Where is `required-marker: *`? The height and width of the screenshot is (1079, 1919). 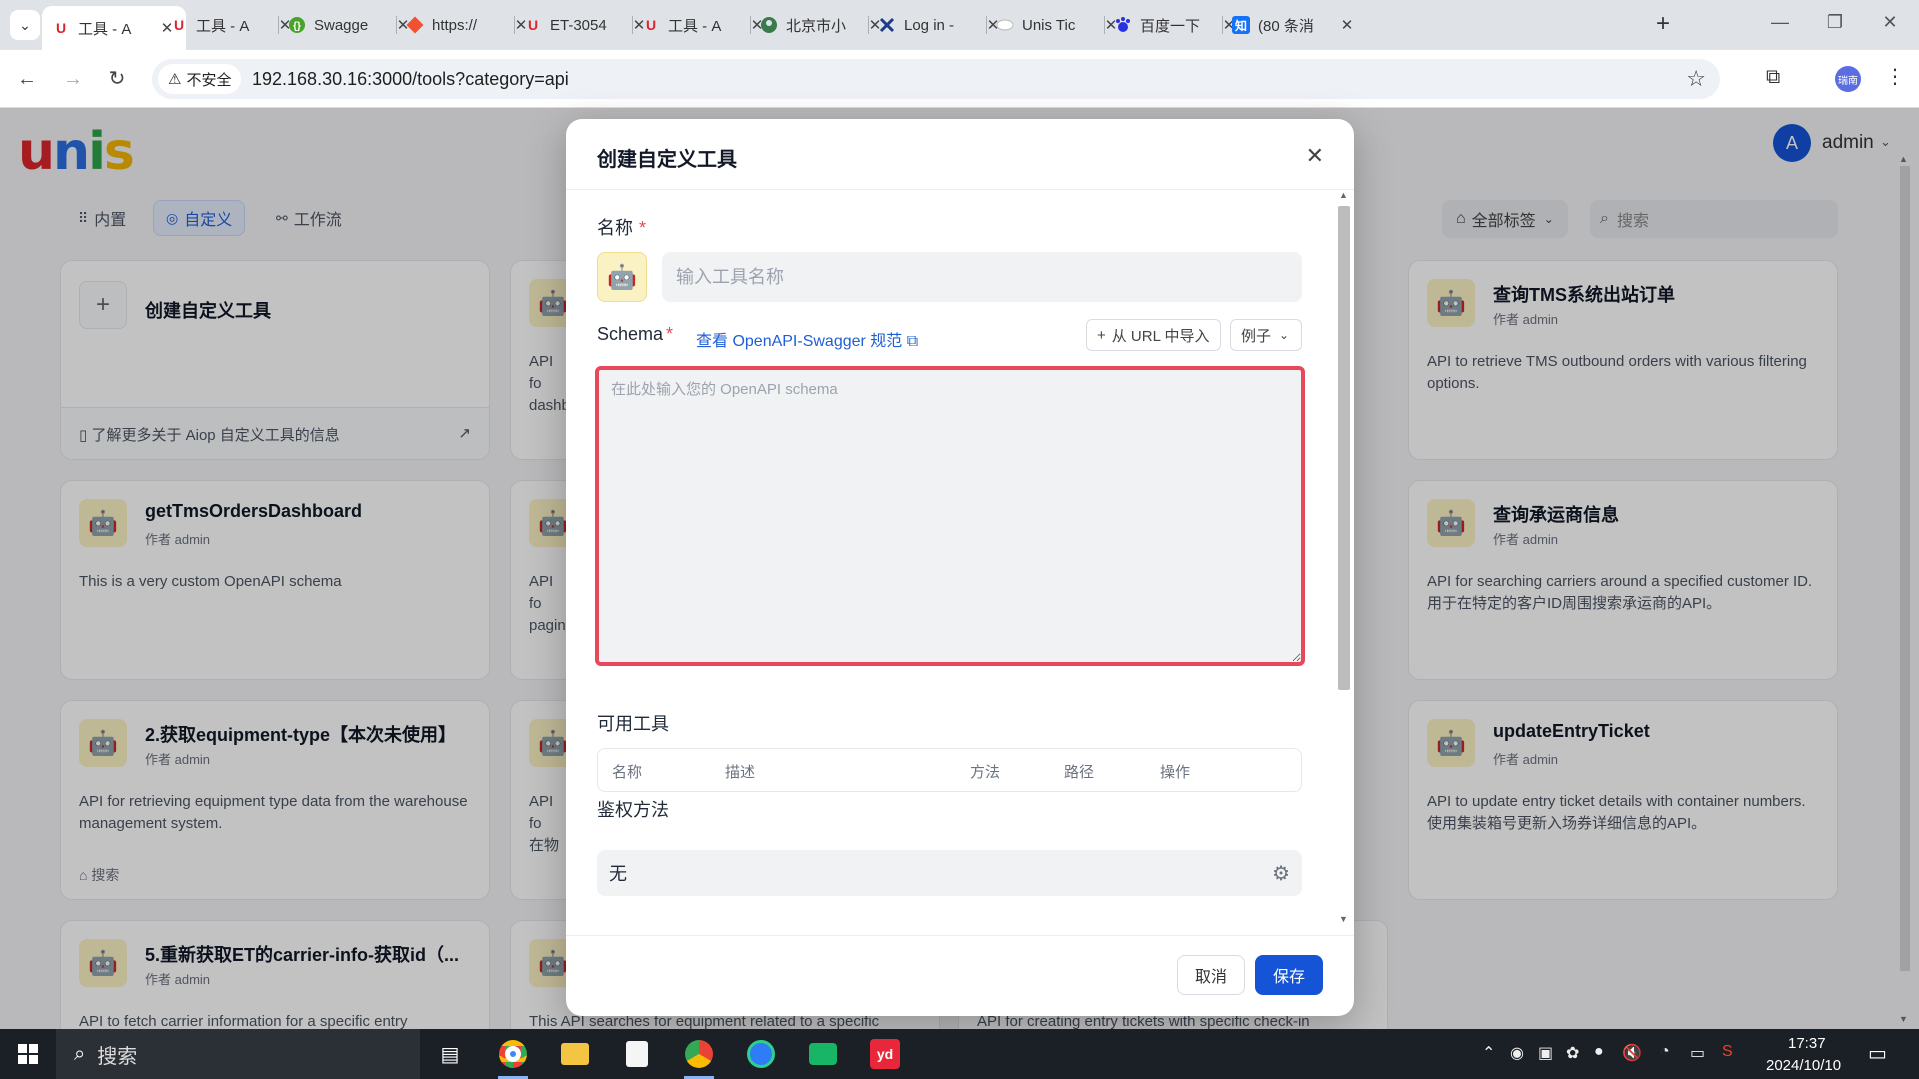 required-marker: * is located at coordinates (643, 228).